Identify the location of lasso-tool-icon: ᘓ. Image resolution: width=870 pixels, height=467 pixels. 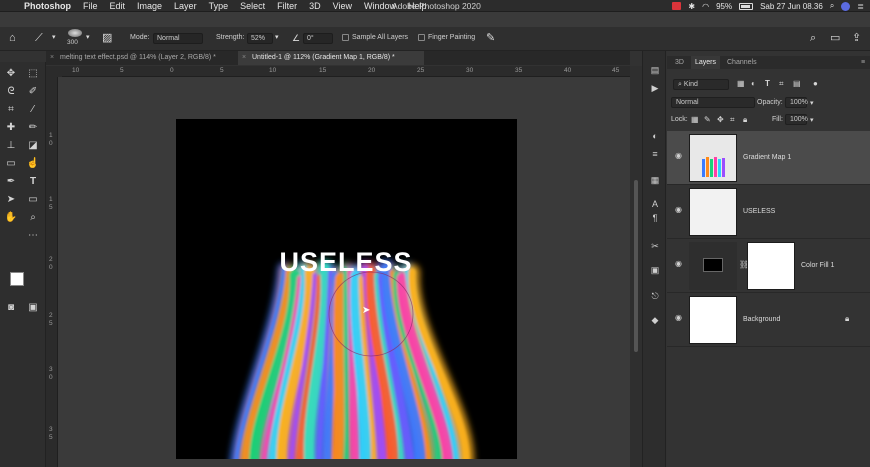
(11, 92).